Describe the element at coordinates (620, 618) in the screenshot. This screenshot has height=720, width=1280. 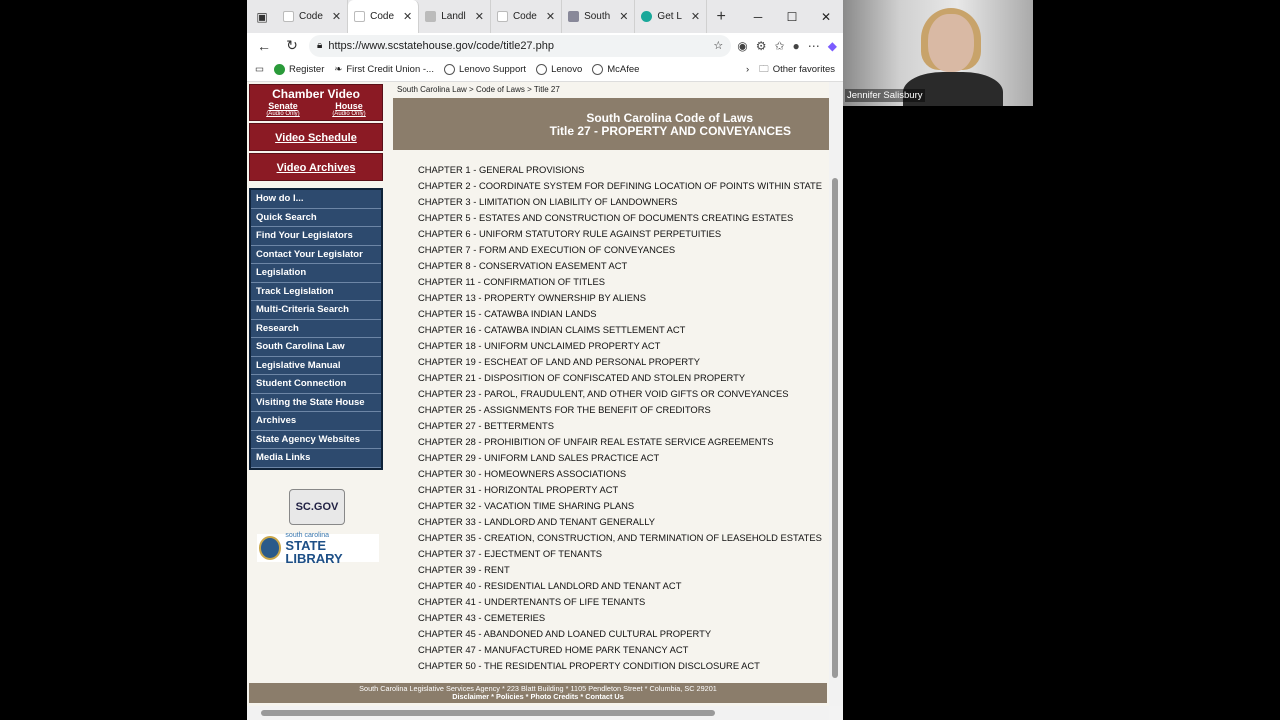
I see `chapter-link: CHAPTER 43 - CEMETERIES` at that location.